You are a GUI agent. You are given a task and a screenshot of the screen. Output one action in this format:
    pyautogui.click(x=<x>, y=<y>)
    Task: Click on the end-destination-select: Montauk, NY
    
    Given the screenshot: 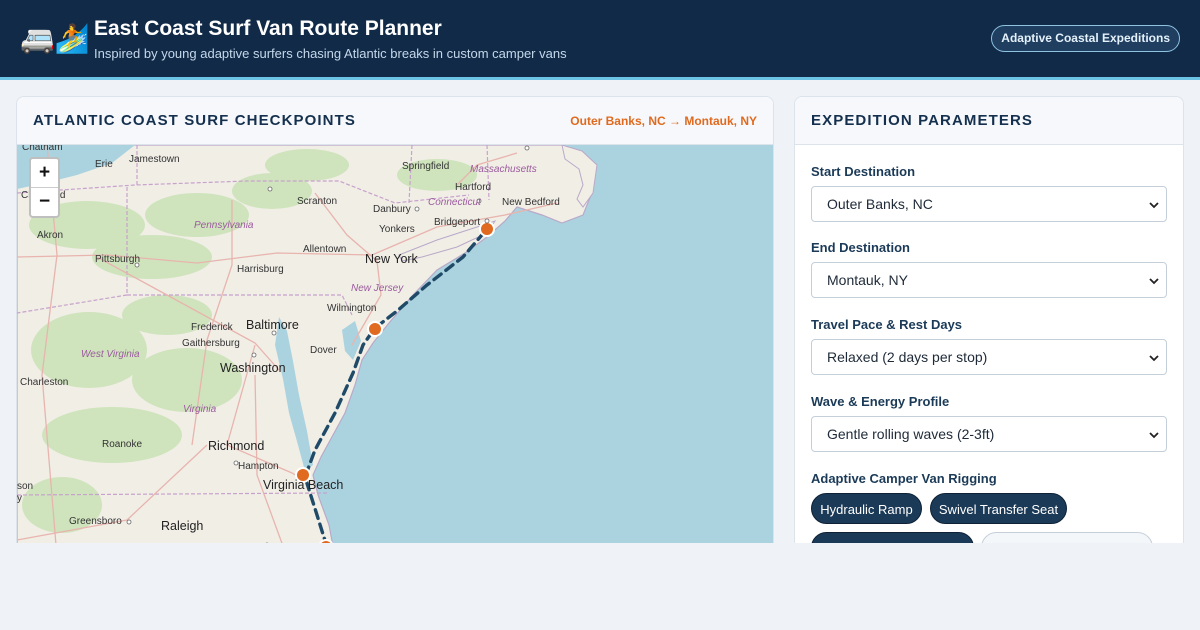 What is the action you would take?
    pyautogui.click(x=989, y=280)
    